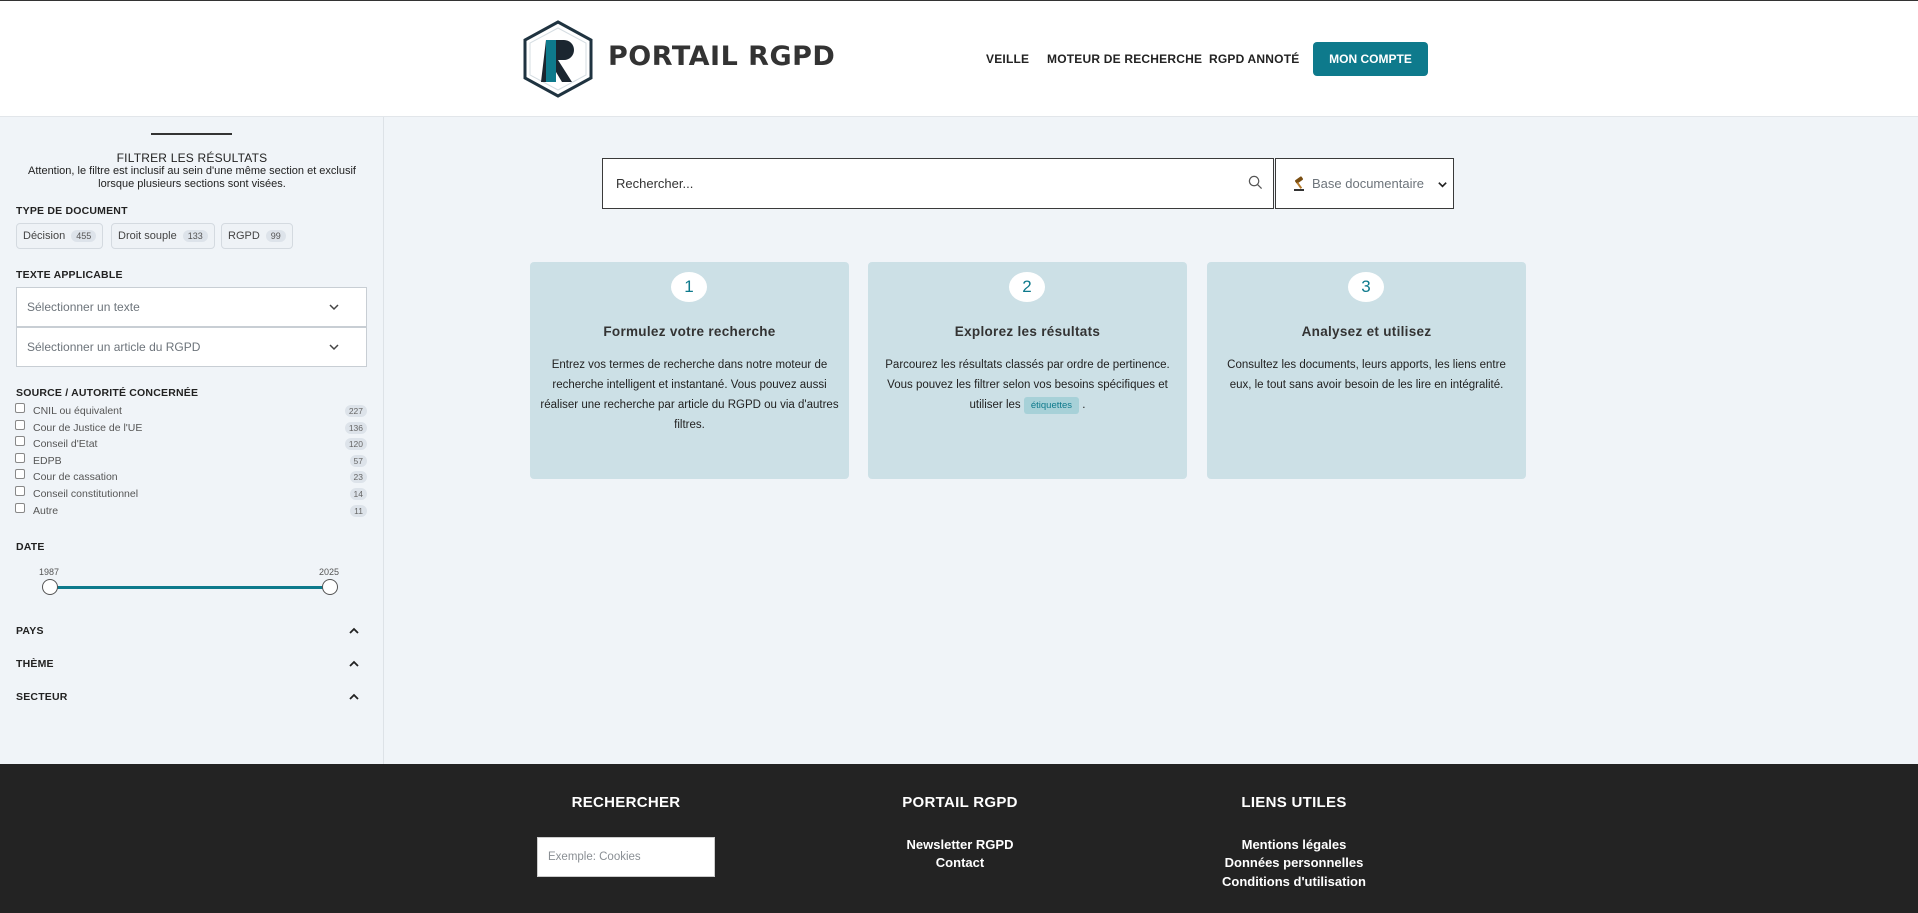 Image resolution: width=1918 pixels, height=913 pixels. What do you see at coordinates (42, 697) in the screenshot?
I see `filter-secteur-label: SECTEUR` at bounding box center [42, 697].